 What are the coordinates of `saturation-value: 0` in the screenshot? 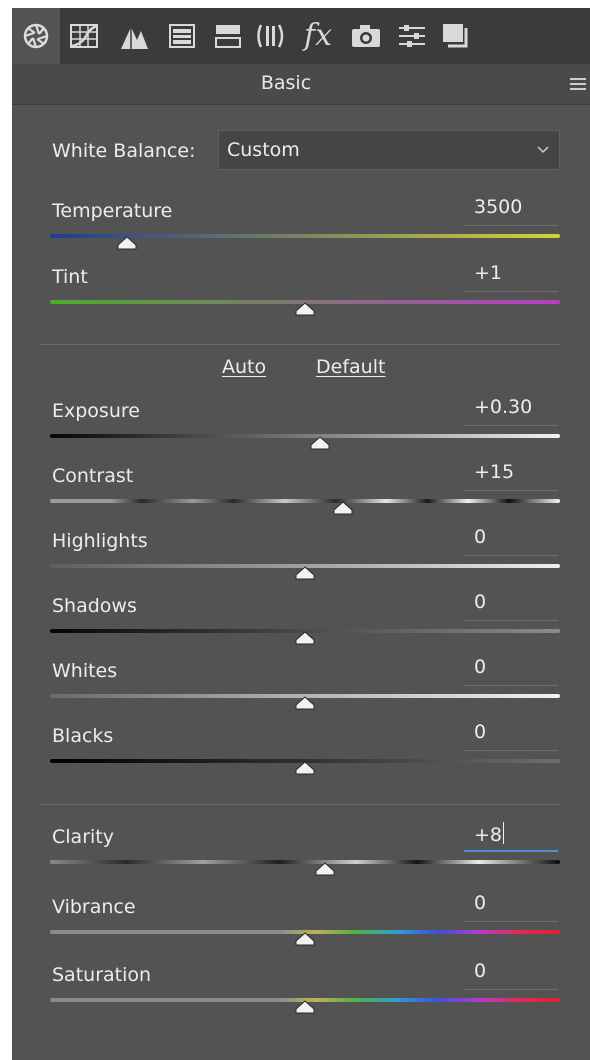 It's located at (480, 971).